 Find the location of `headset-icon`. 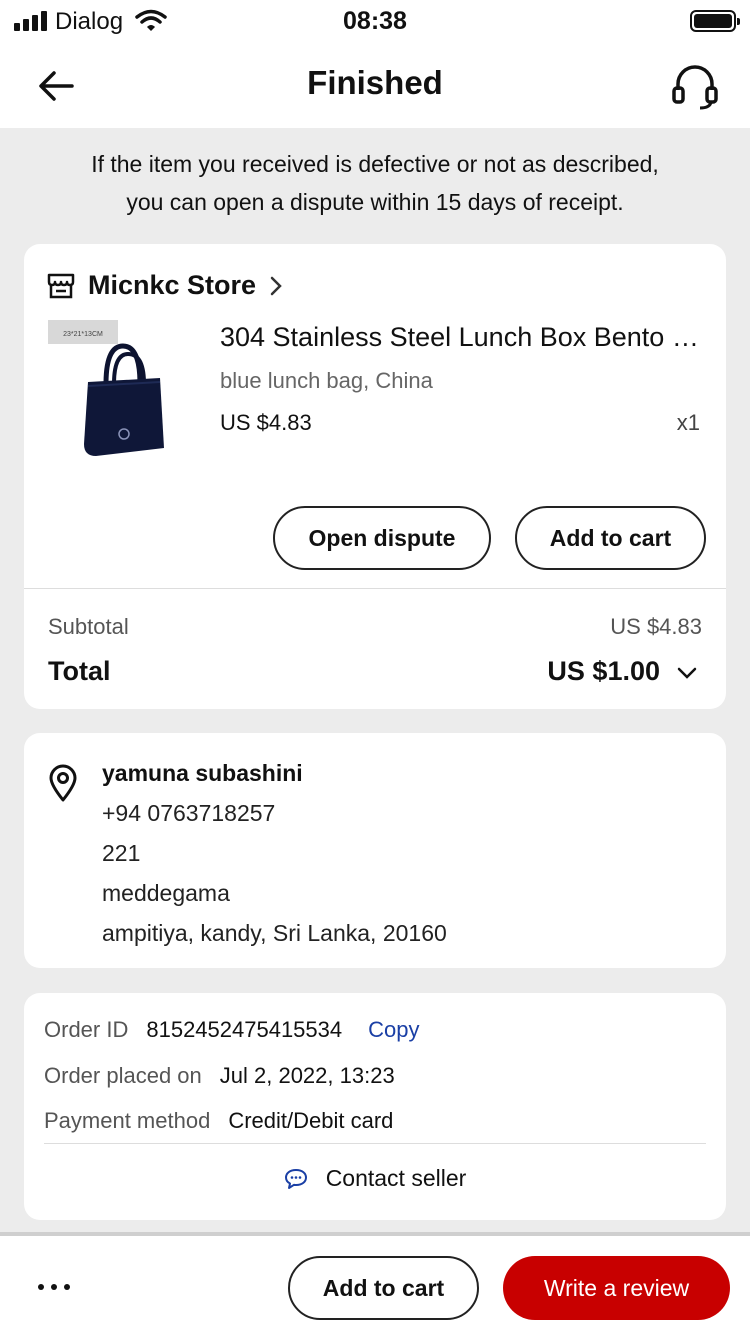

headset-icon is located at coordinates (695, 87).